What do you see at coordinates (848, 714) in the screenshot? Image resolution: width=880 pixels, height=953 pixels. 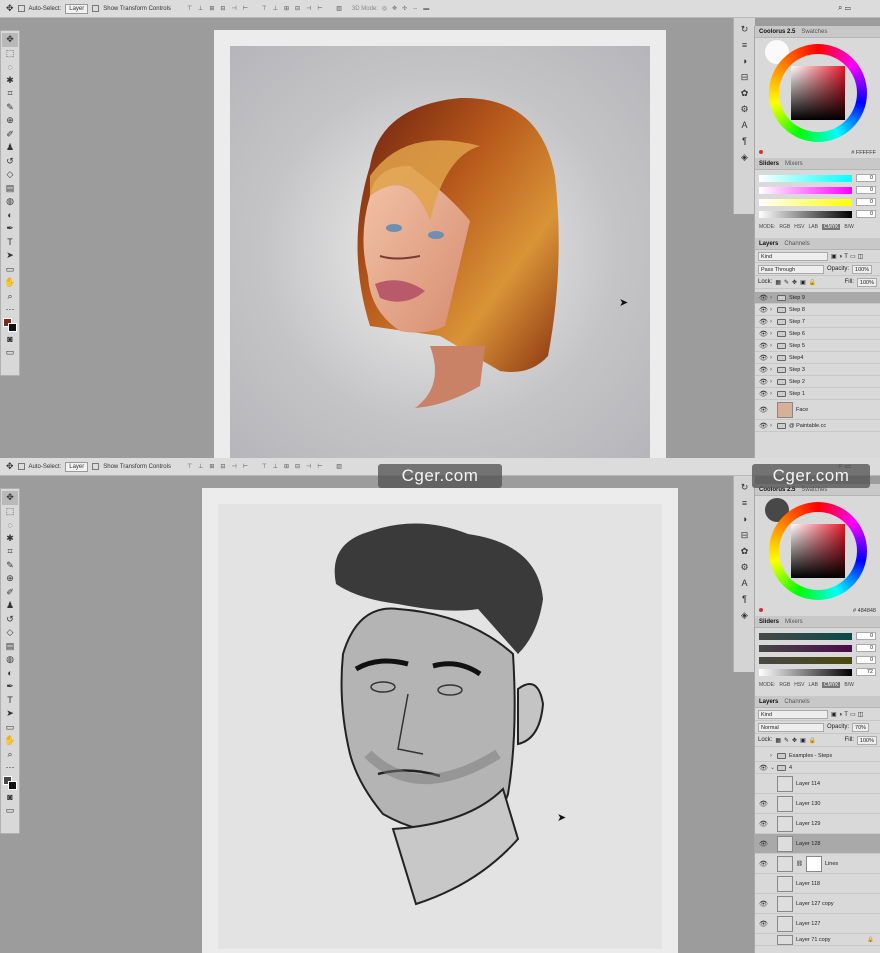 I see `filter-icons: ▣◑T▭◫` at bounding box center [848, 714].